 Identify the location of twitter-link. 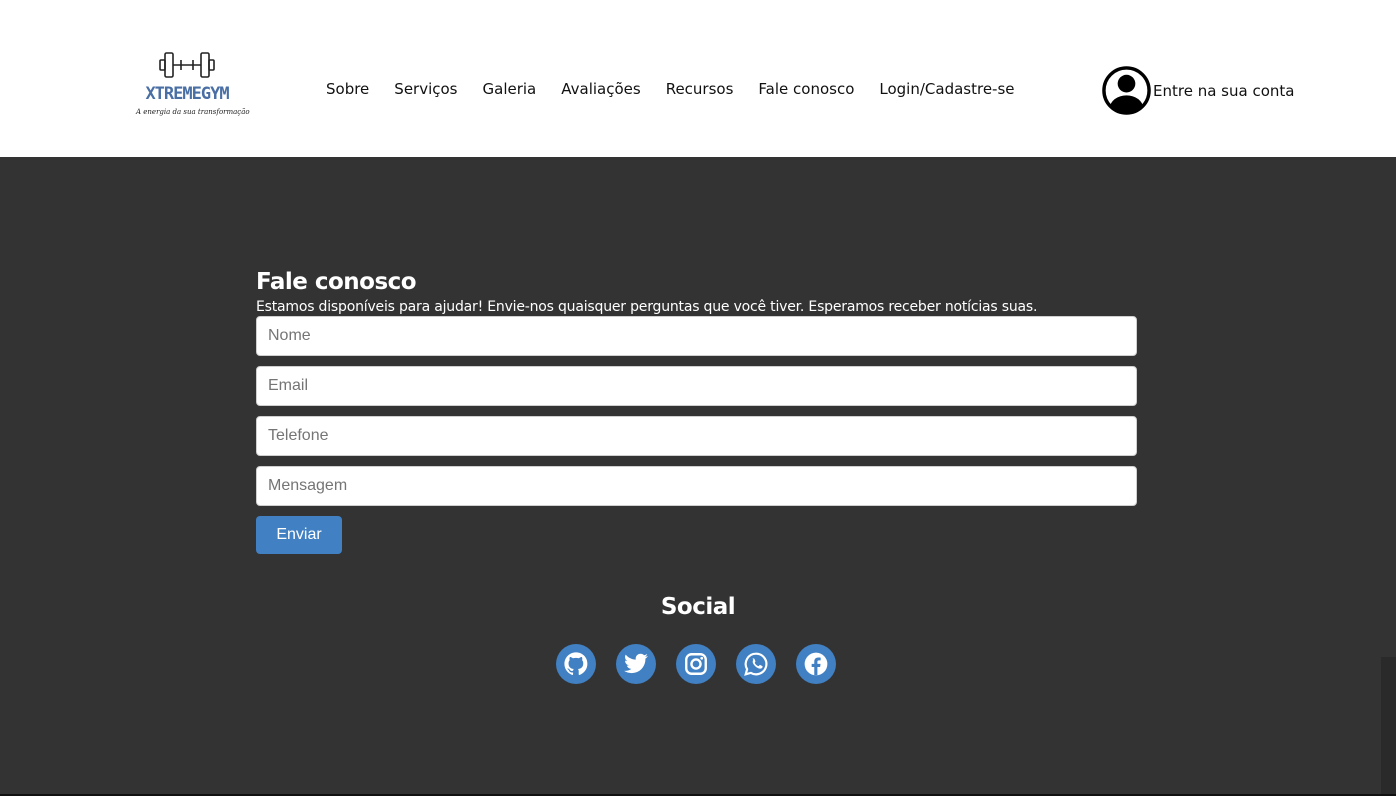
(636, 664).